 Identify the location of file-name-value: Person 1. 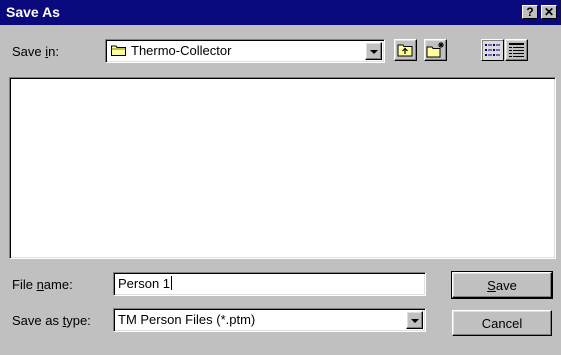
(144, 283).